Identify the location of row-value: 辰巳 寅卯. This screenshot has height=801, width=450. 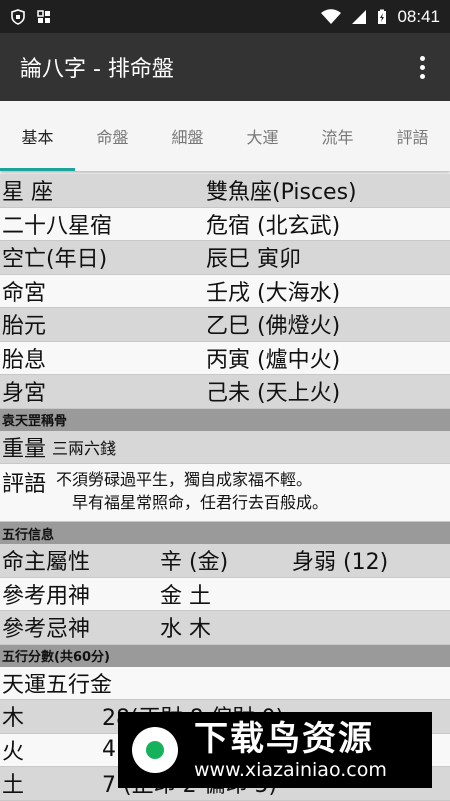
(253, 260).